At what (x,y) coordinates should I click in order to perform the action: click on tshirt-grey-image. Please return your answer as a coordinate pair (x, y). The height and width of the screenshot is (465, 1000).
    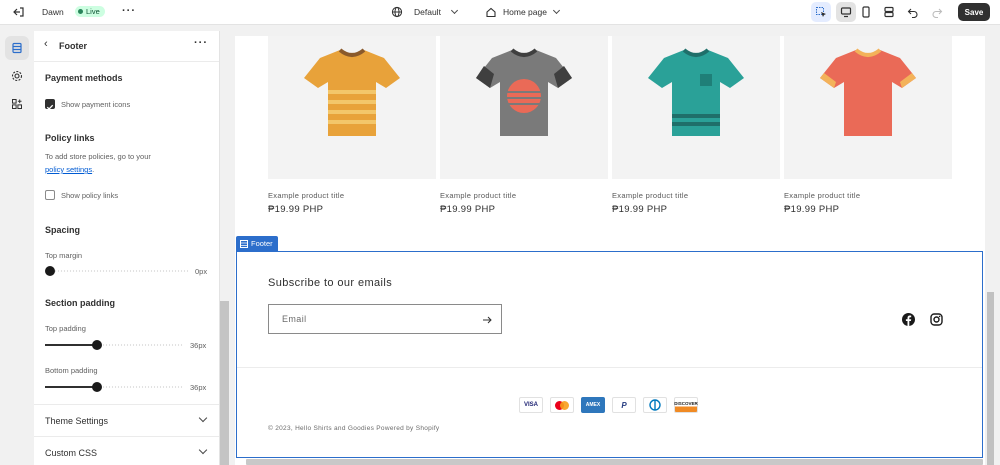
    Looking at the image, I should click on (524, 92).